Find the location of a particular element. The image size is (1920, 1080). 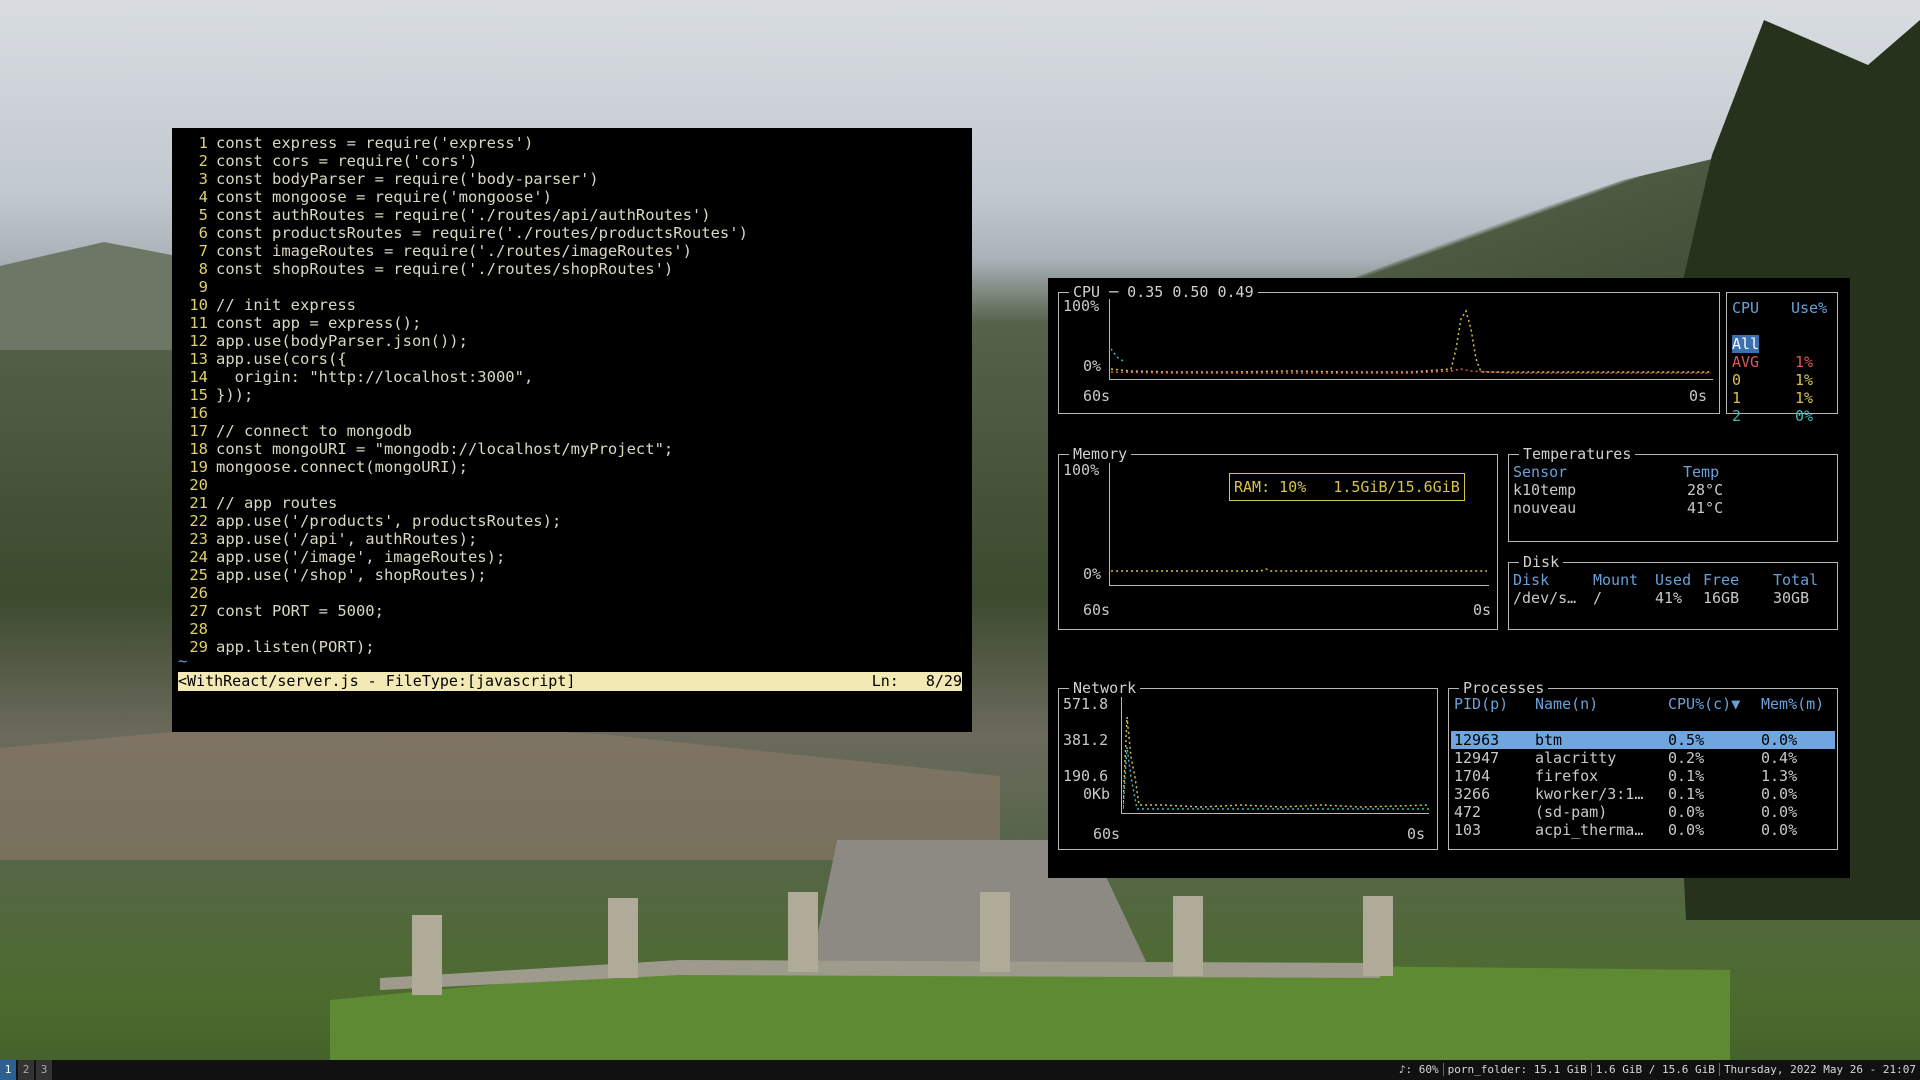

temperature-value: 41°C is located at coordinates (1705, 508).